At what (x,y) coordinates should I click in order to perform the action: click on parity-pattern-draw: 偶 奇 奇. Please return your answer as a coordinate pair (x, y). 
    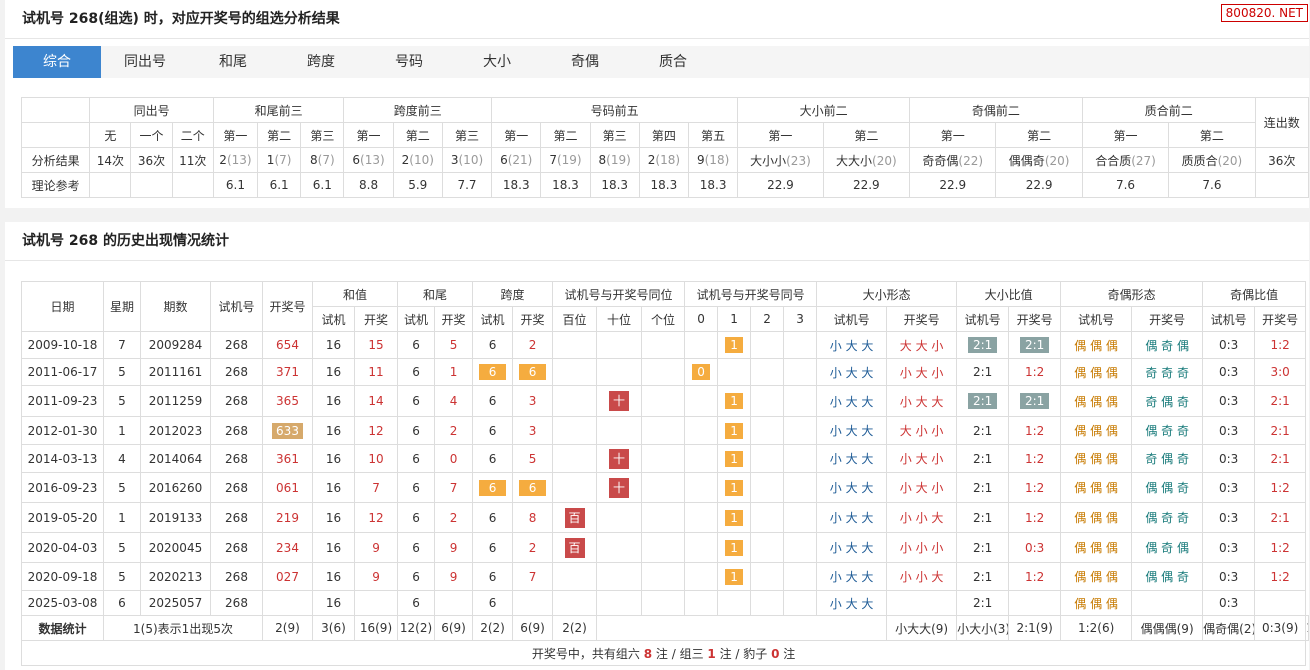
    Looking at the image, I should click on (1167, 430).